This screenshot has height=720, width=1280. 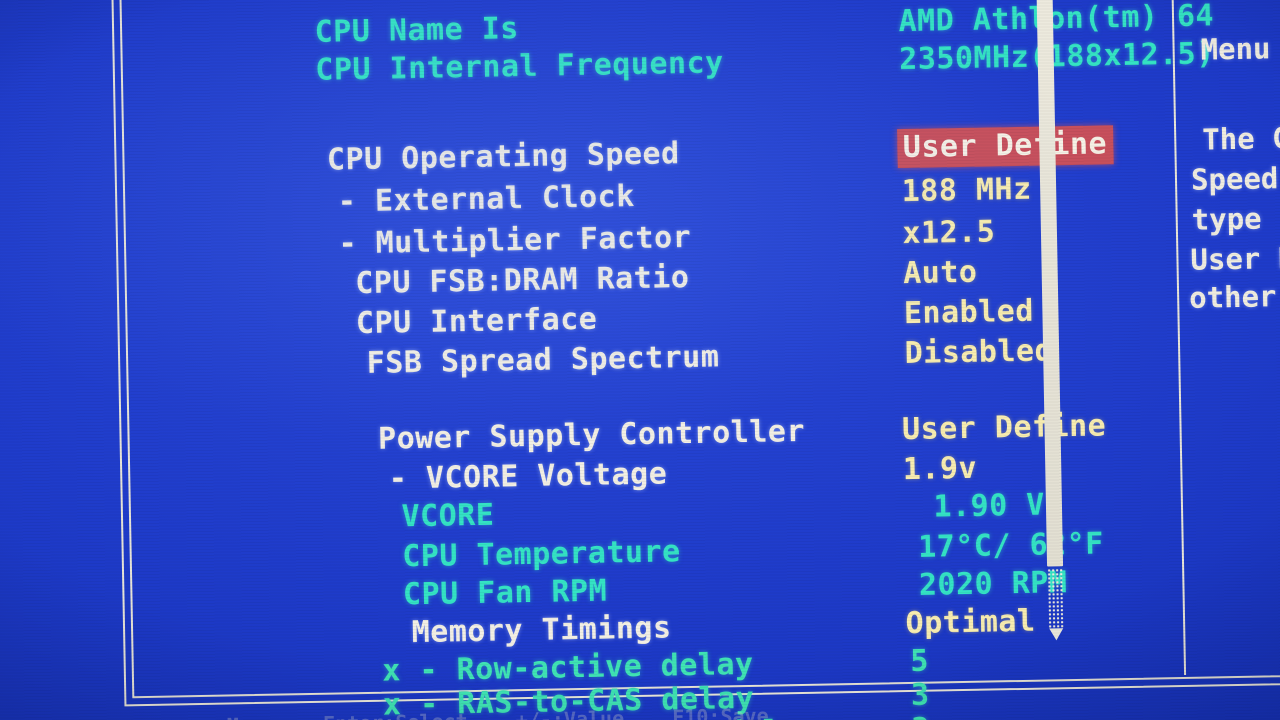 What do you see at coordinates (1056, 634) in the screenshot?
I see `scroll-down-arrow-icon` at bounding box center [1056, 634].